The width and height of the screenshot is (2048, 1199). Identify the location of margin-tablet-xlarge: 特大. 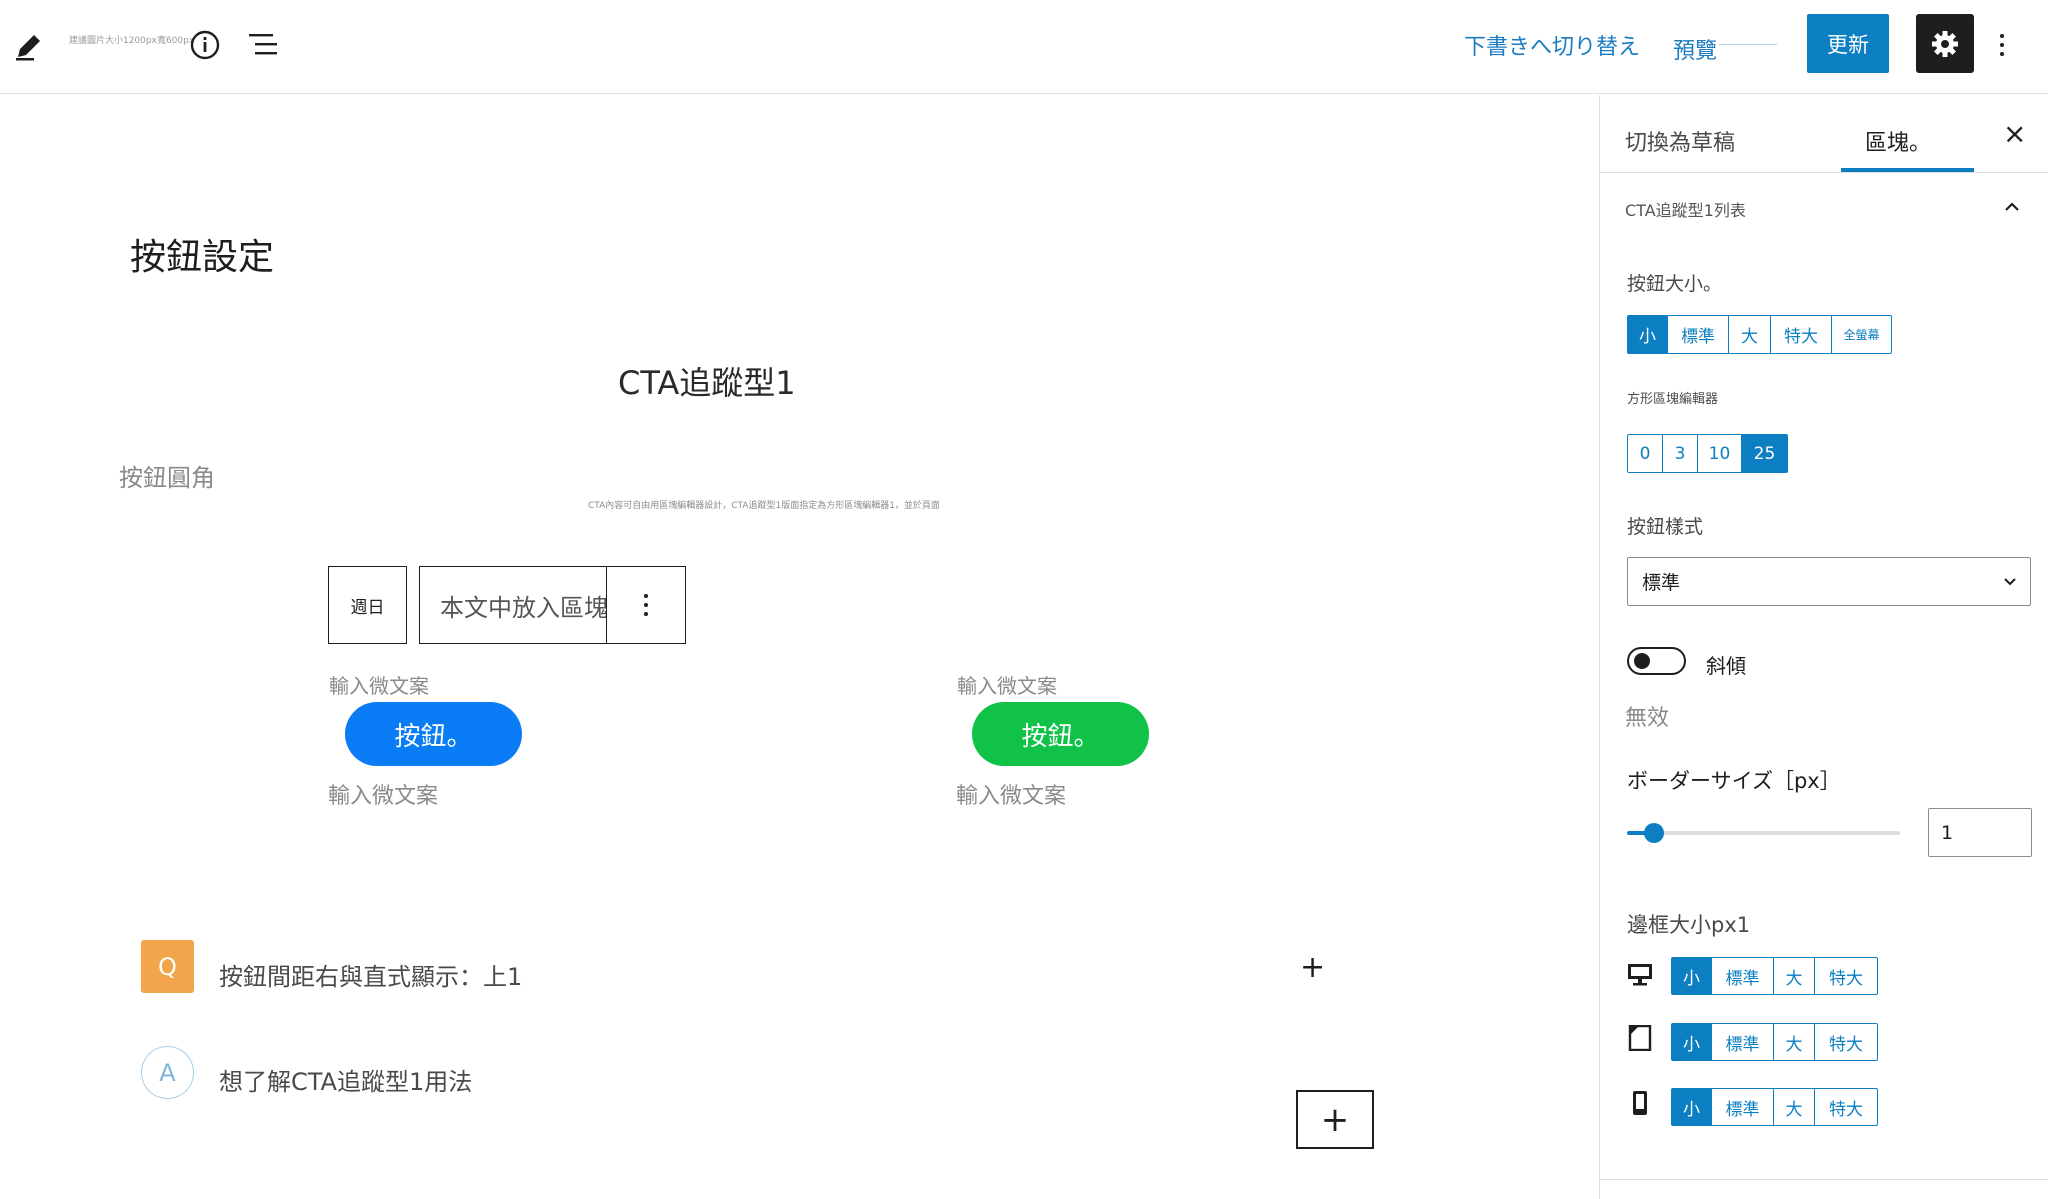
(1846, 1042).